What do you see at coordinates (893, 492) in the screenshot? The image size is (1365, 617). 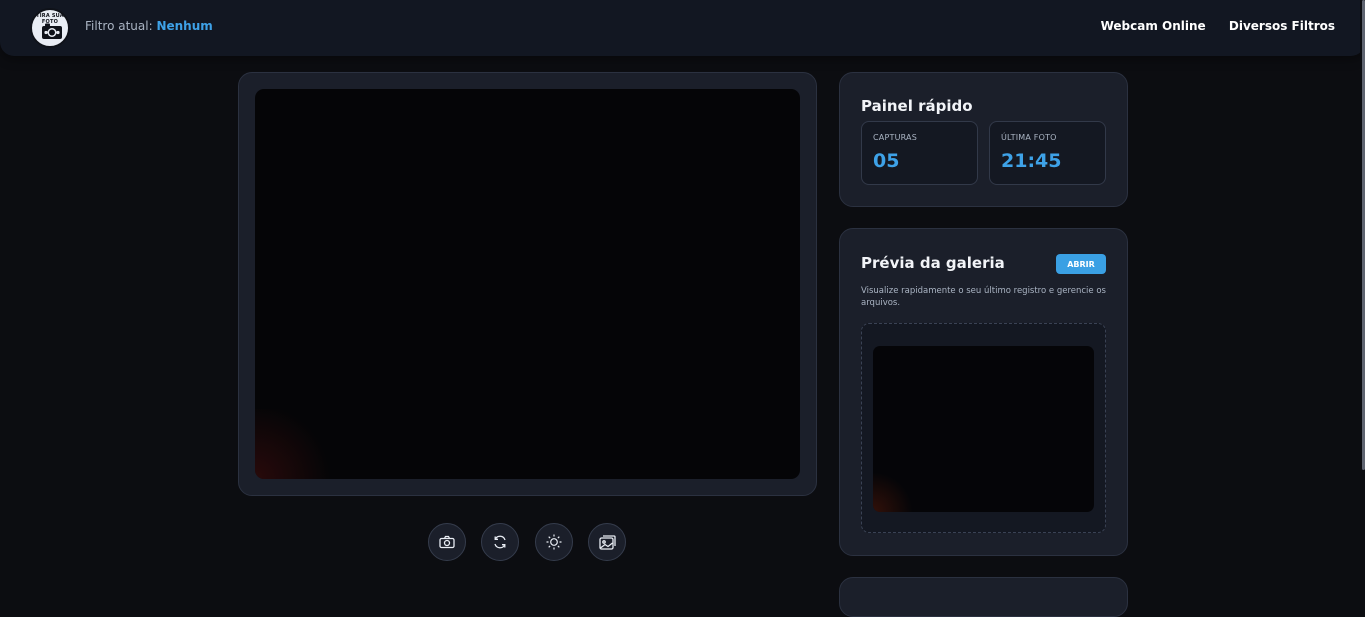 I see `last-photo-thumbnail-glow` at bounding box center [893, 492].